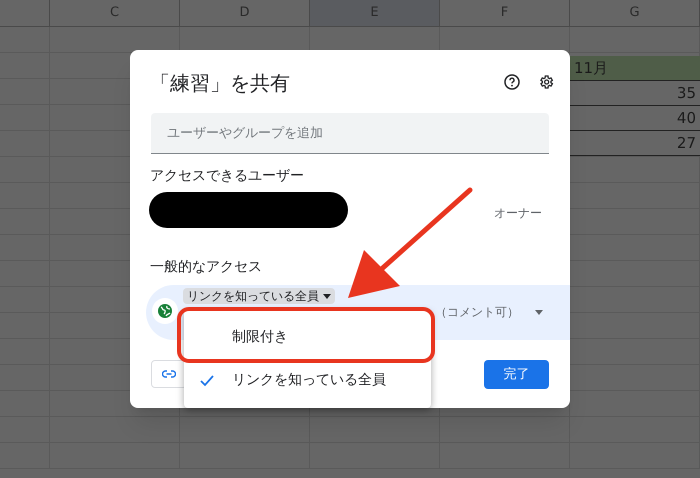 The image size is (700, 478). Describe the element at coordinates (635, 118) in the screenshot. I see `table-cell: 40` at that location.